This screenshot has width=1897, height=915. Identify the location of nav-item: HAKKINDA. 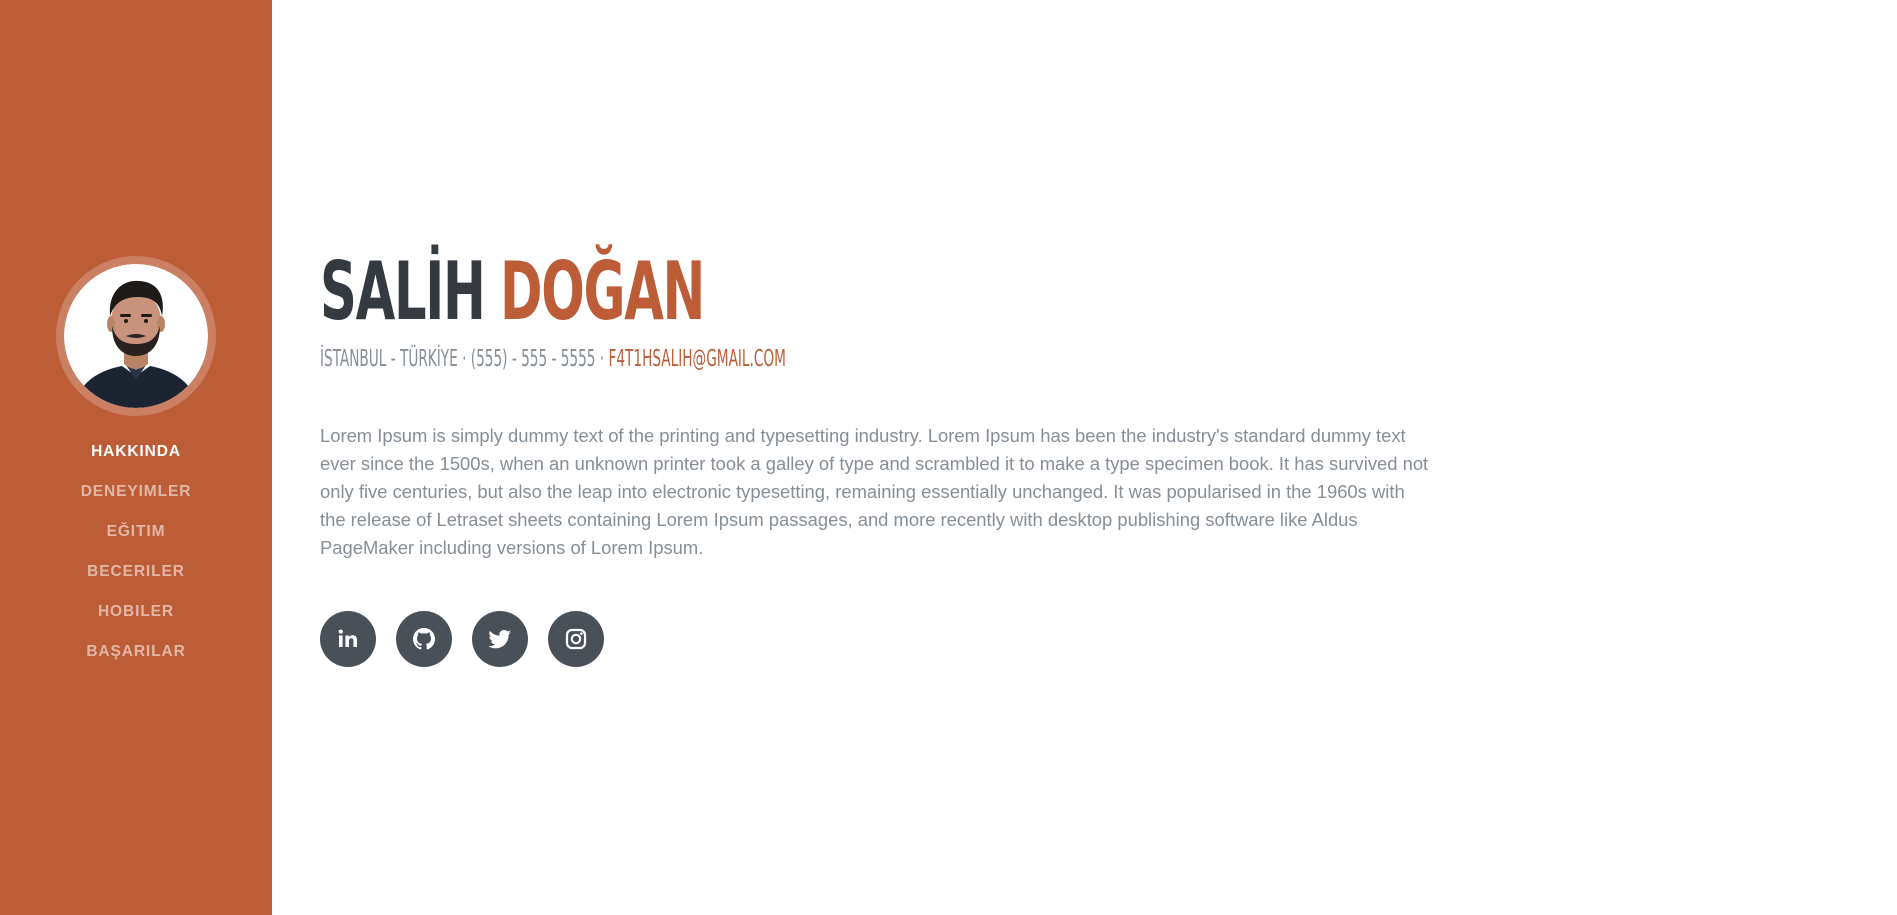
(136, 452).